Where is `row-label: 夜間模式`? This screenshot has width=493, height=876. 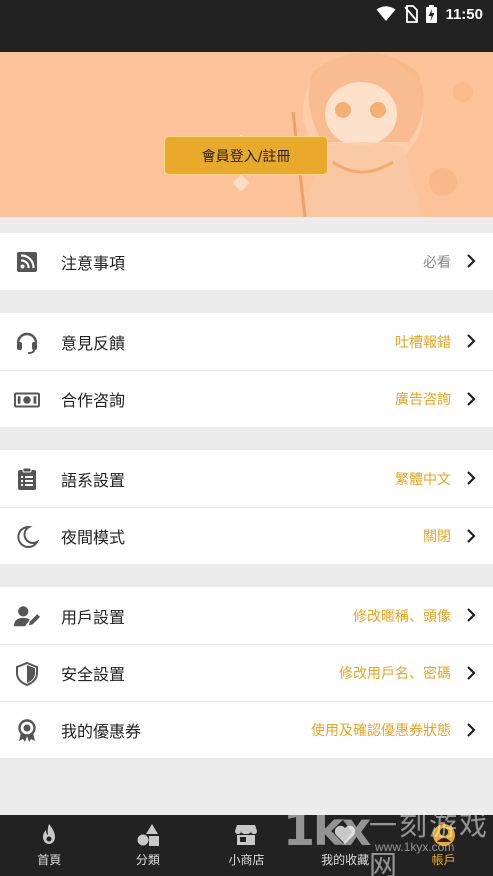
row-label: 夜間模式 is located at coordinates (93, 537).